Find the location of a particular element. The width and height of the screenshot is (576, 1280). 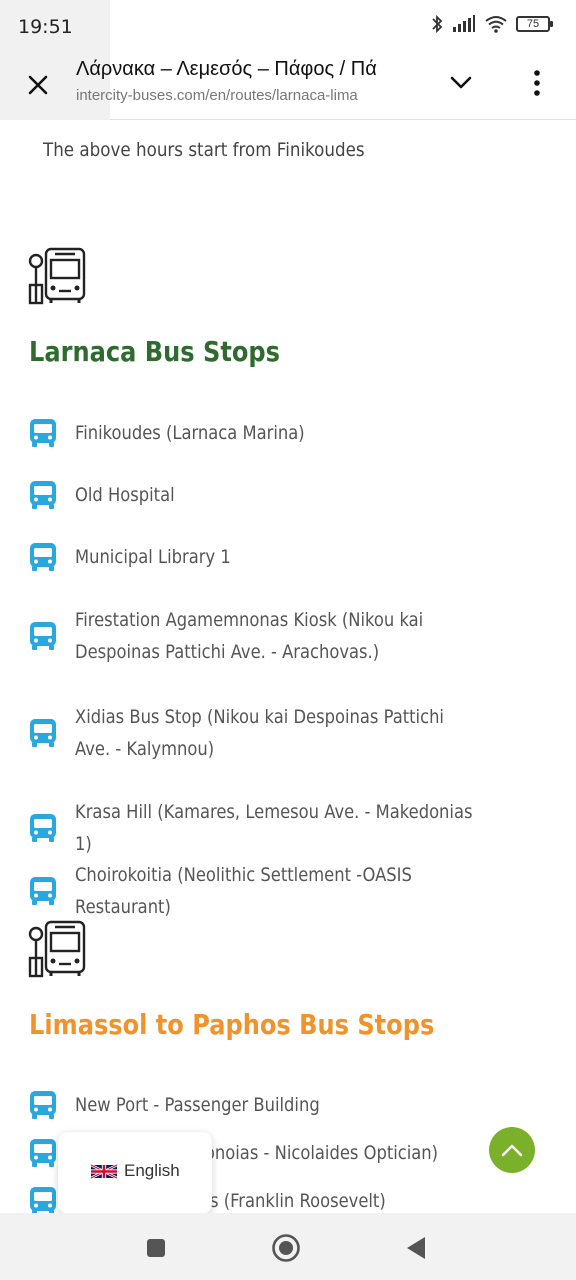

chevron-up-icon is located at coordinates (512, 1150).